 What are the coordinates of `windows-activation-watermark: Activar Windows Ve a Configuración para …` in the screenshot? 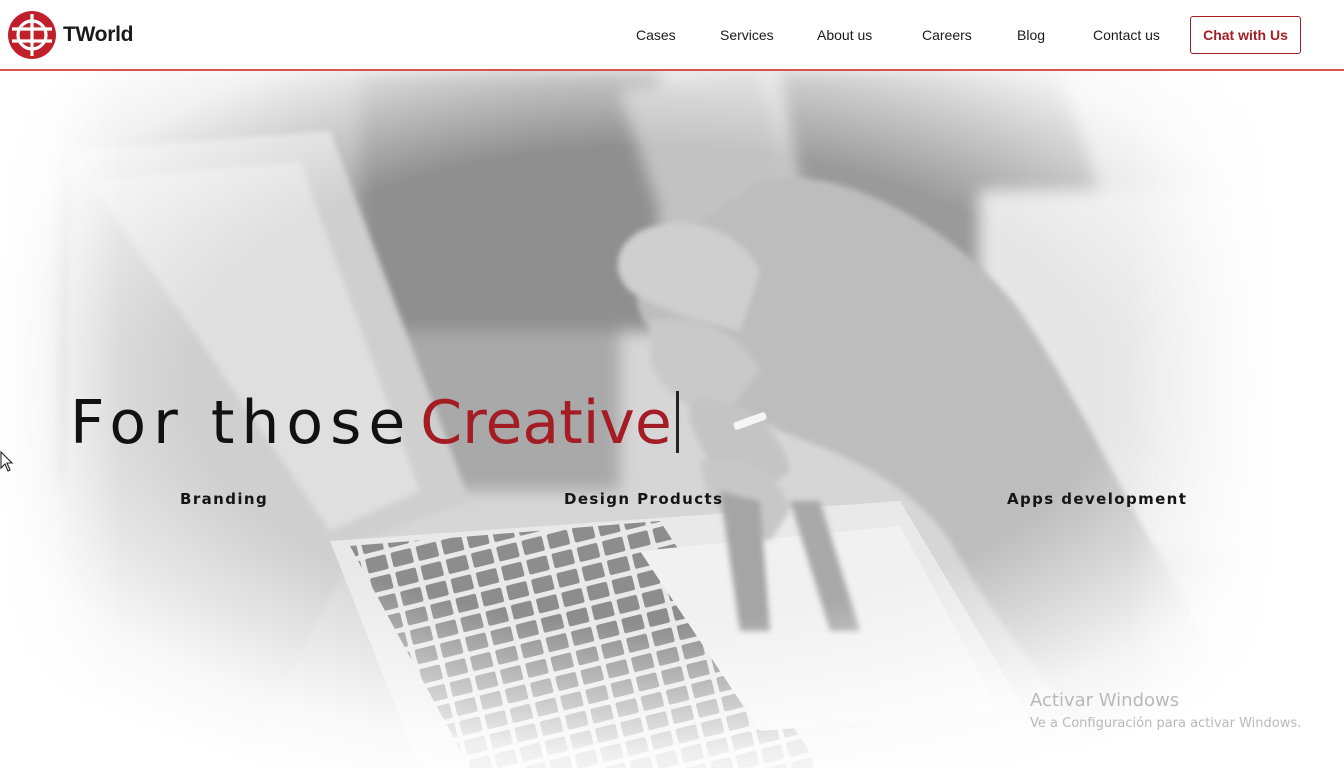 It's located at (1165, 712).